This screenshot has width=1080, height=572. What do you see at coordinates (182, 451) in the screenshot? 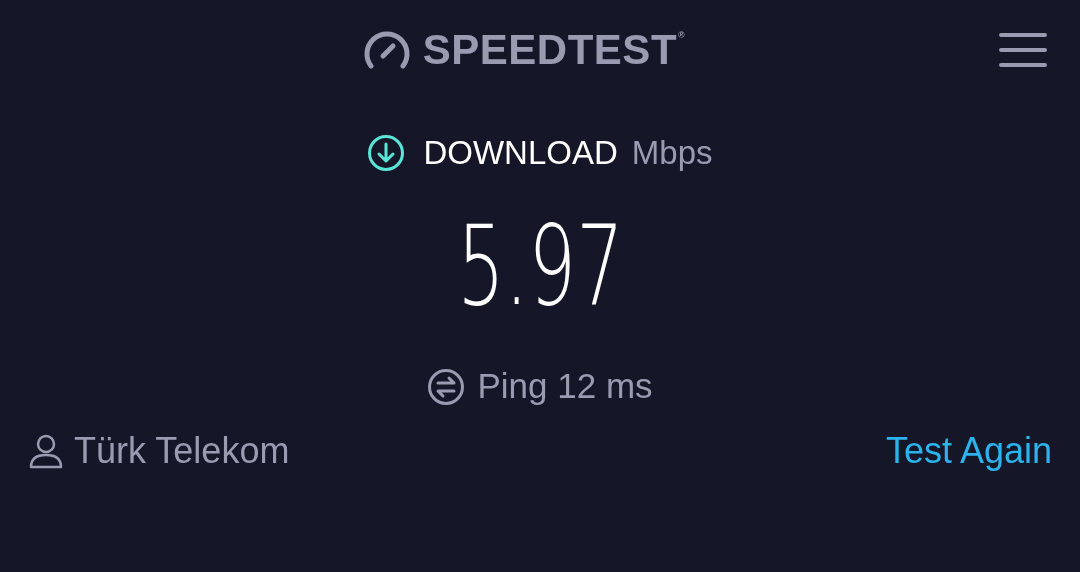
I see `provider-name: Türk Telekom` at bounding box center [182, 451].